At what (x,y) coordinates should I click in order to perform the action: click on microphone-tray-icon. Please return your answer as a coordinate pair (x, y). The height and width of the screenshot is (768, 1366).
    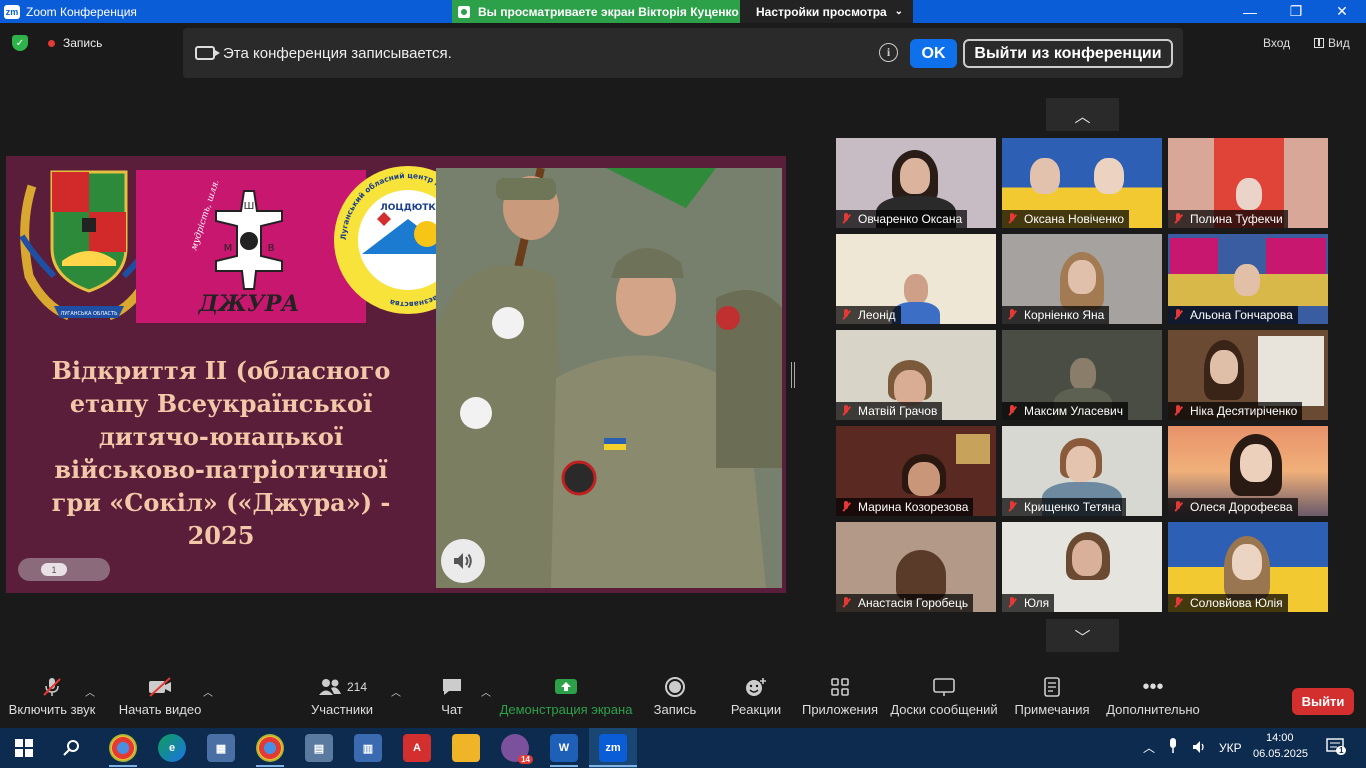
    Looking at the image, I should click on (1173, 747).